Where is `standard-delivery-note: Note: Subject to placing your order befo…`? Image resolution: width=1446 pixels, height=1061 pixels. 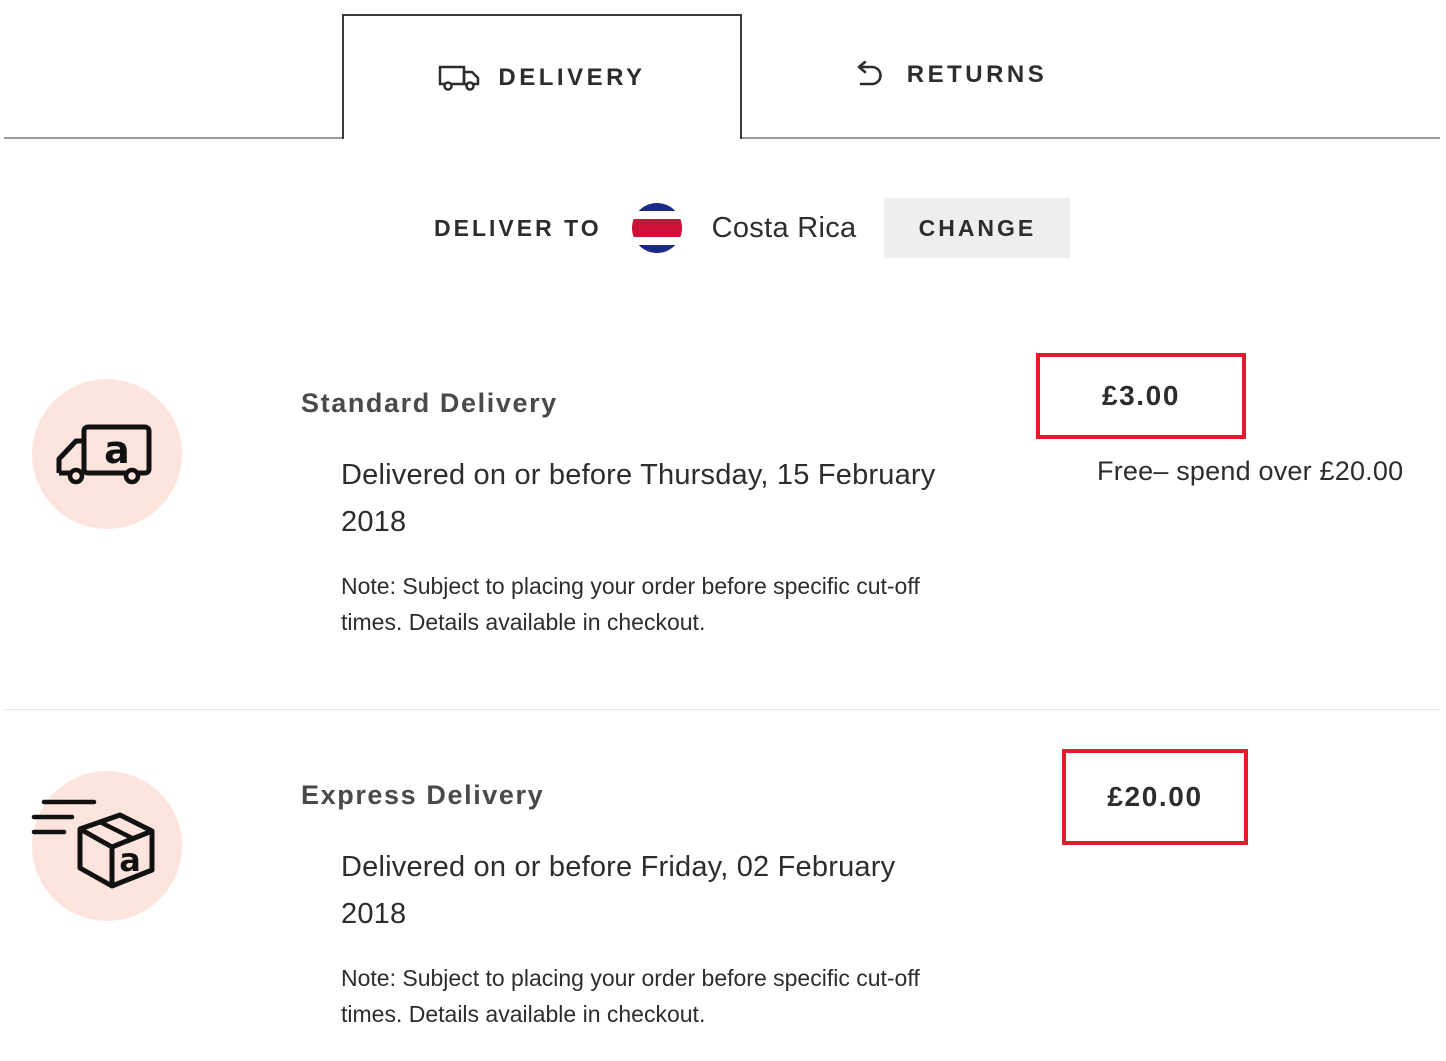 standard-delivery-note: Note: Subject to placing your order befo… is located at coordinates (630, 604).